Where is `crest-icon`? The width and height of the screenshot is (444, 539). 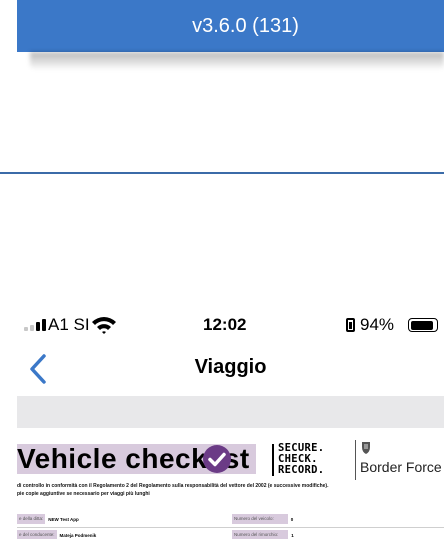 crest-icon is located at coordinates (366, 448).